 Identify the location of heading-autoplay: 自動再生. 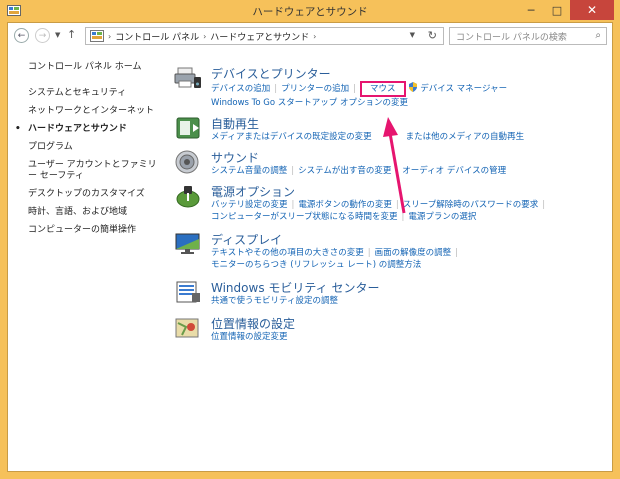
(235, 123).